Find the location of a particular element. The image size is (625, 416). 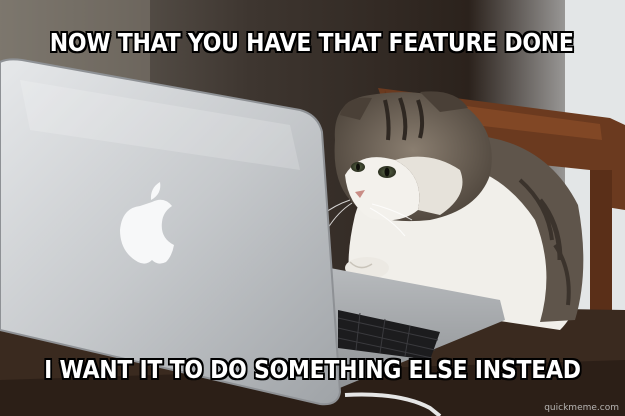

watermark: quickmeme.com is located at coordinates (581, 408).